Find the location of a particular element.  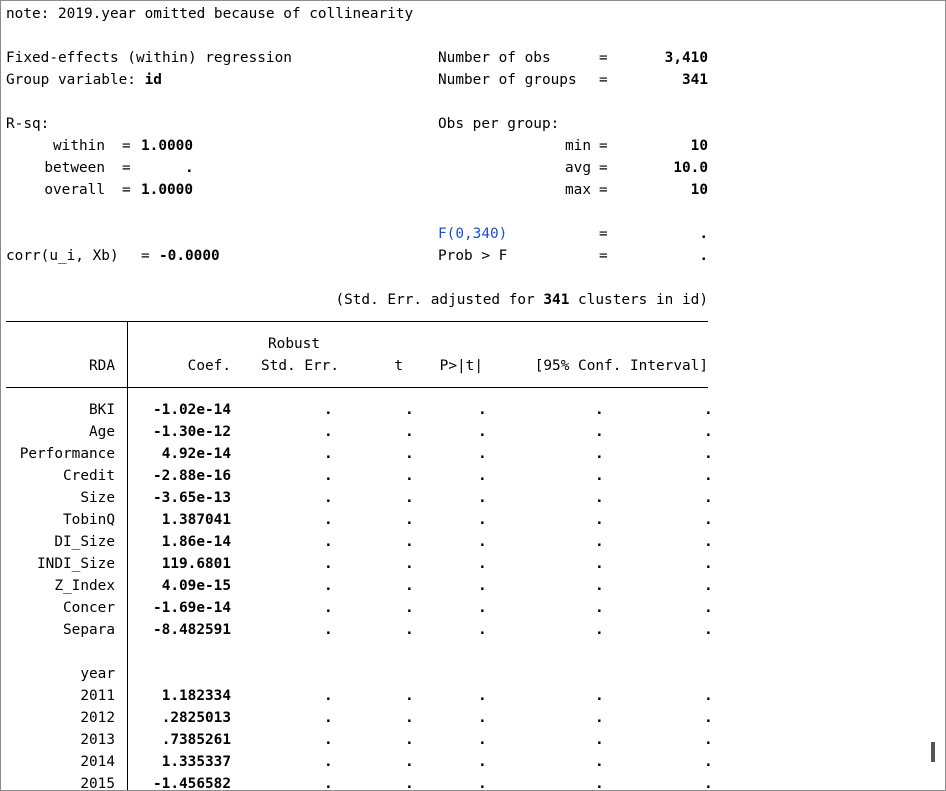

rsq-within-value: 1.0000 is located at coordinates (167, 146).